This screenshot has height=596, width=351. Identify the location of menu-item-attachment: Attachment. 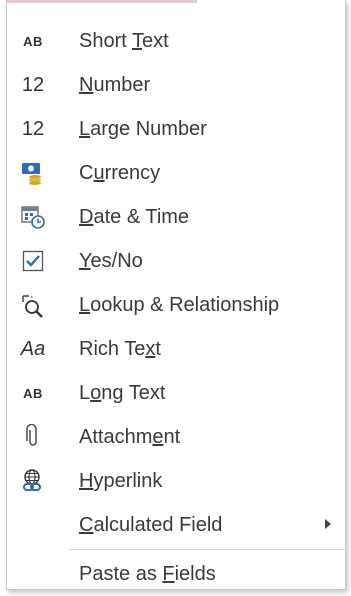
(176, 437).